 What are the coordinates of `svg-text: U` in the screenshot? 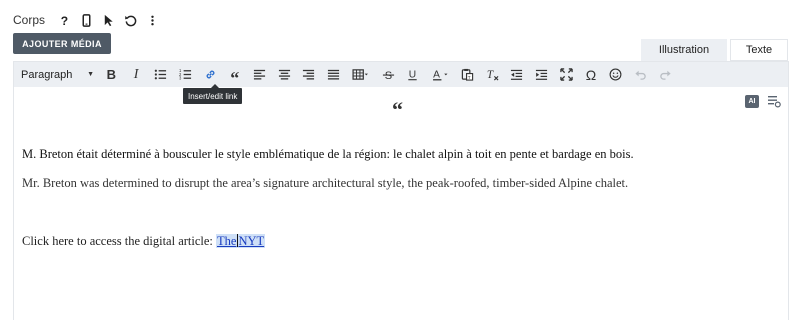 It's located at (412, 74).